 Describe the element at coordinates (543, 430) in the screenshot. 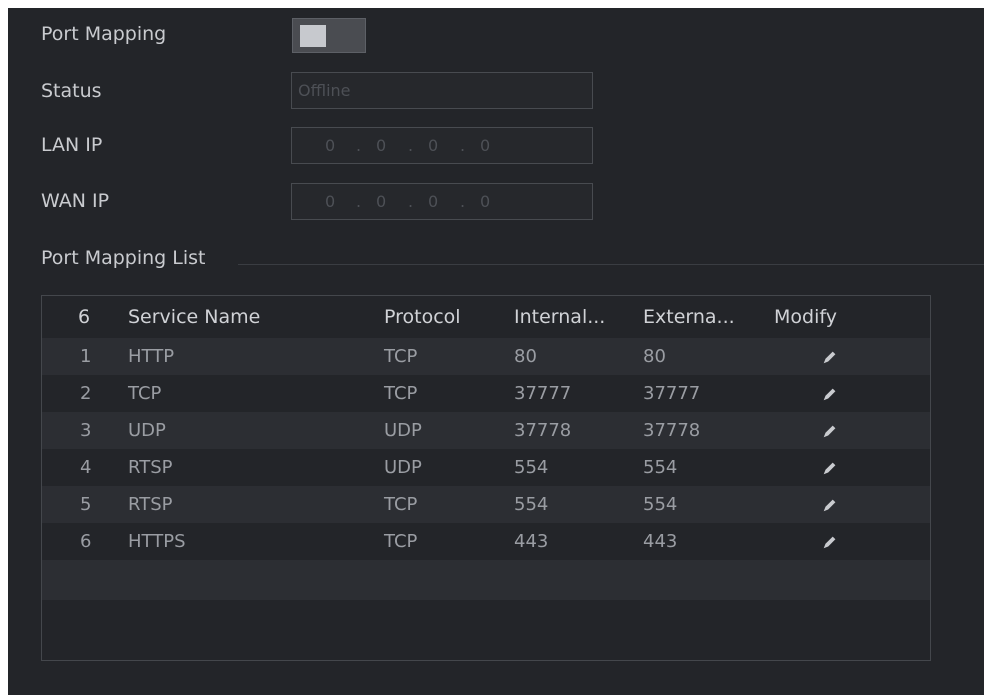

I see `row-internal: 37778` at that location.